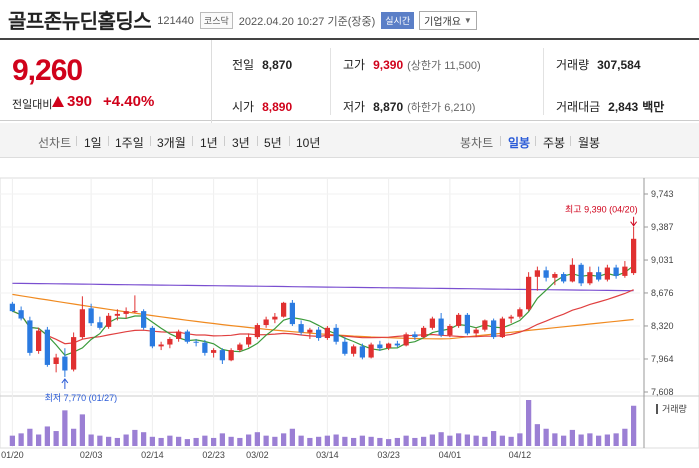 The image size is (699, 468). I want to click on tab-5y: 5년, so click(273, 142).